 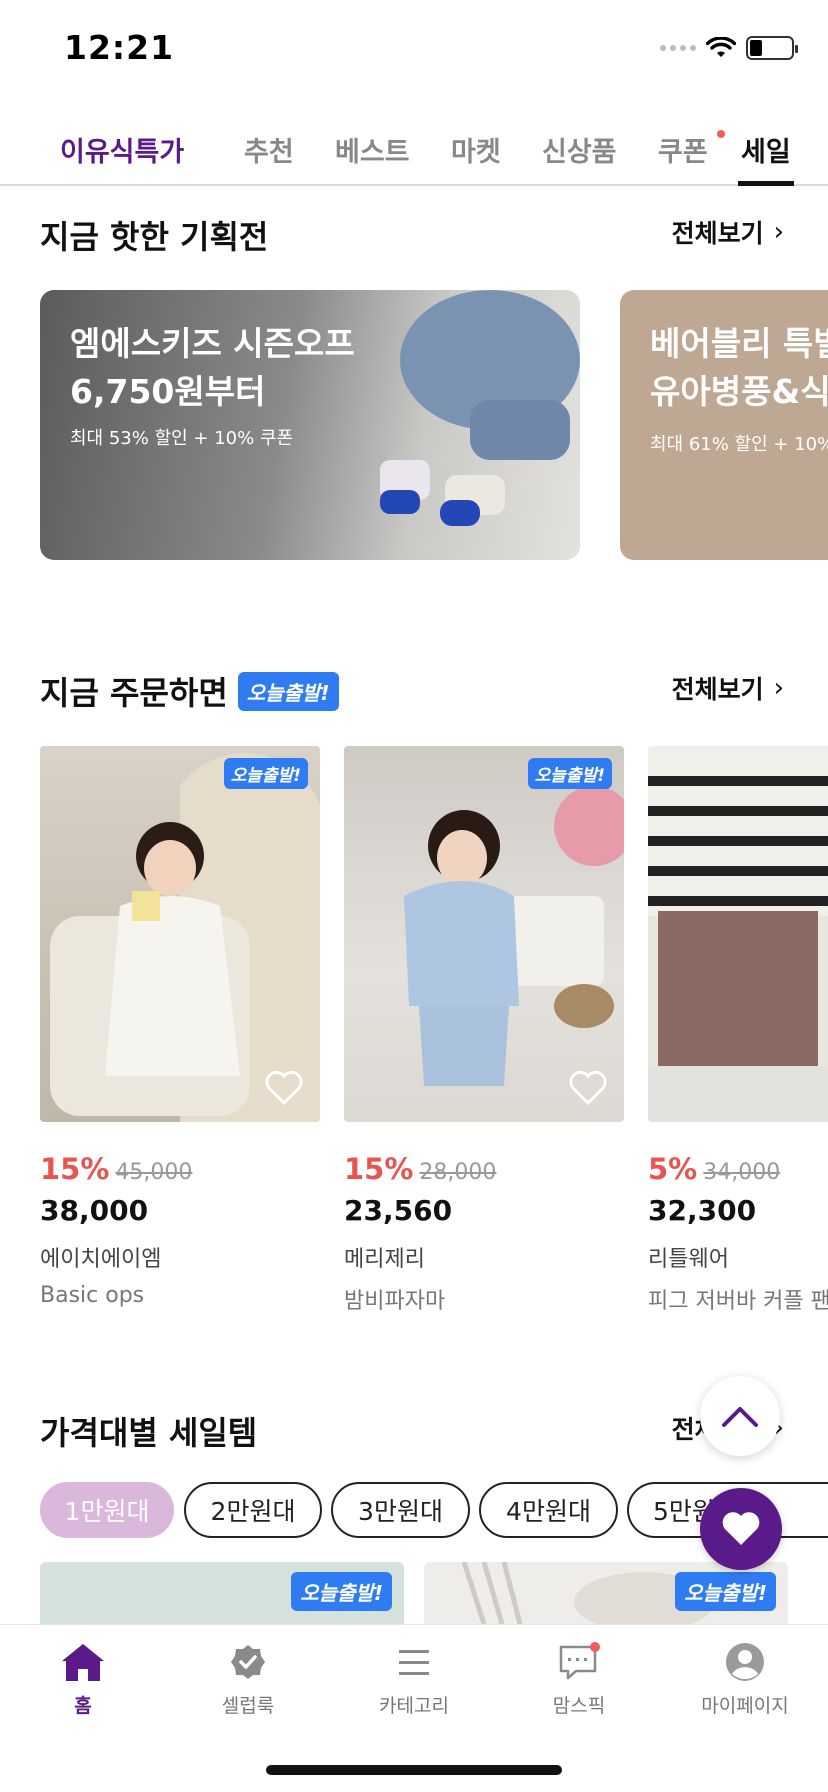 What do you see at coordinates (480, 408) in the screenshot?
I see `banner-photo` at bounding box center [480, 408].